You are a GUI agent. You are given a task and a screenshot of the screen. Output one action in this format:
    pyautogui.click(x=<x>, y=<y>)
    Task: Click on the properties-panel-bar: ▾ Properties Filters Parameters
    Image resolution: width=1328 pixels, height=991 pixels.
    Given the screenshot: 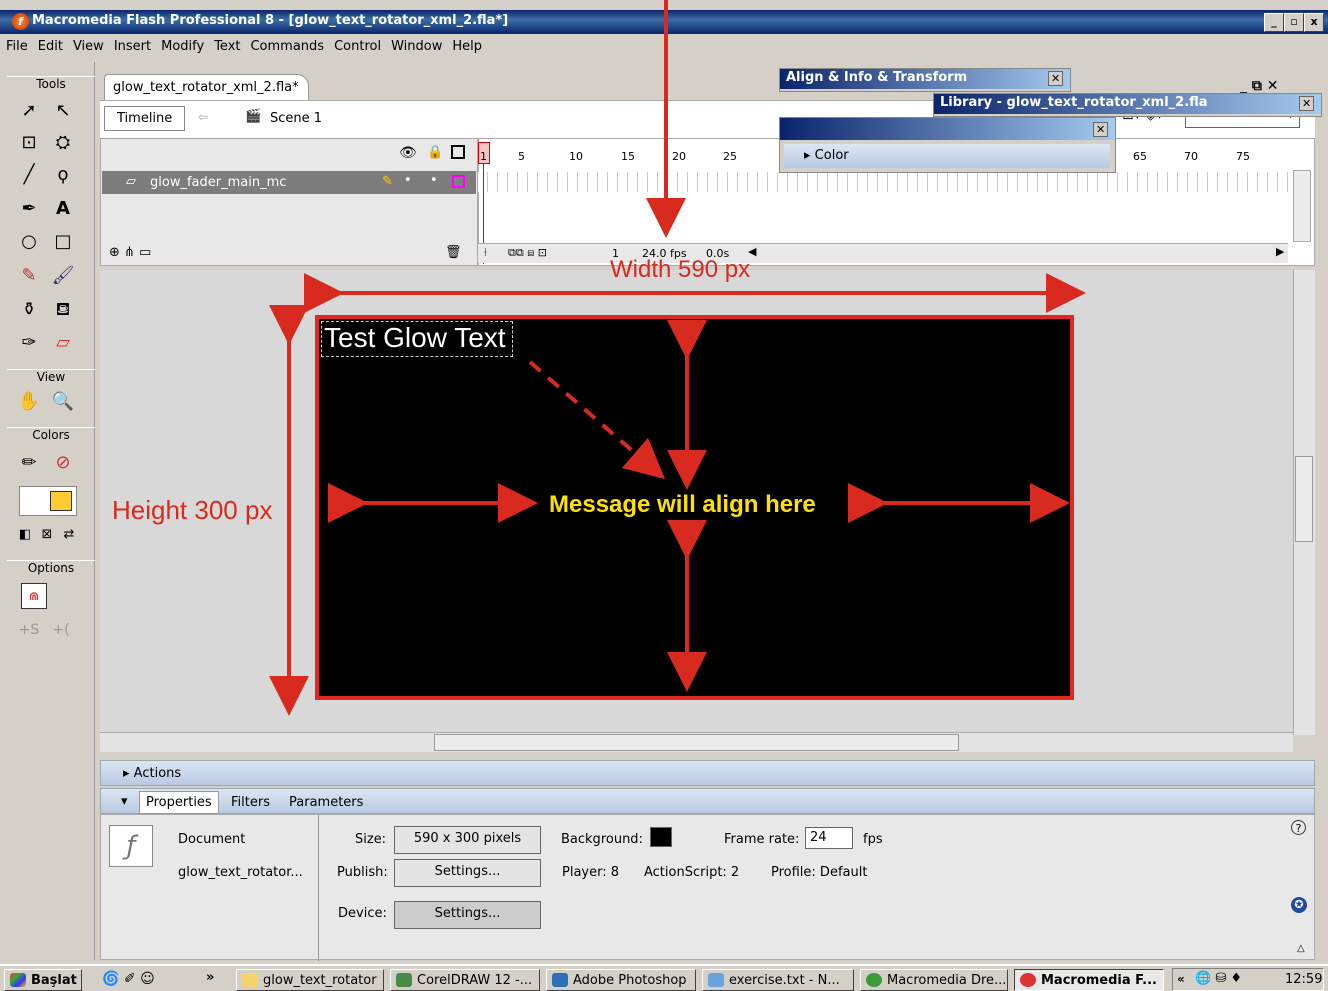 What is the action you would take?
    pyautogui.click(x=707, y=801)
    